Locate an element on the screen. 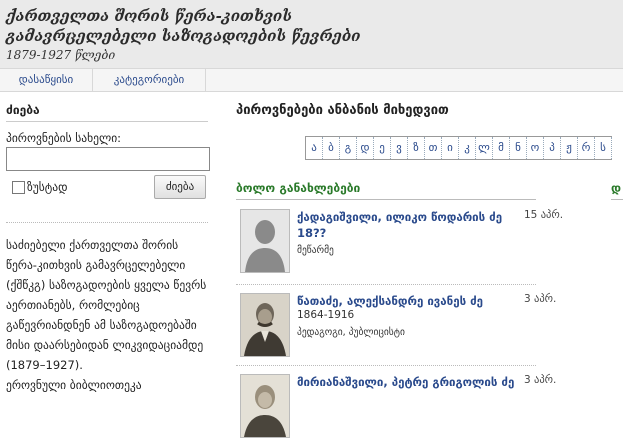  right-column-heading: დ is located at coordinates (616, 188).